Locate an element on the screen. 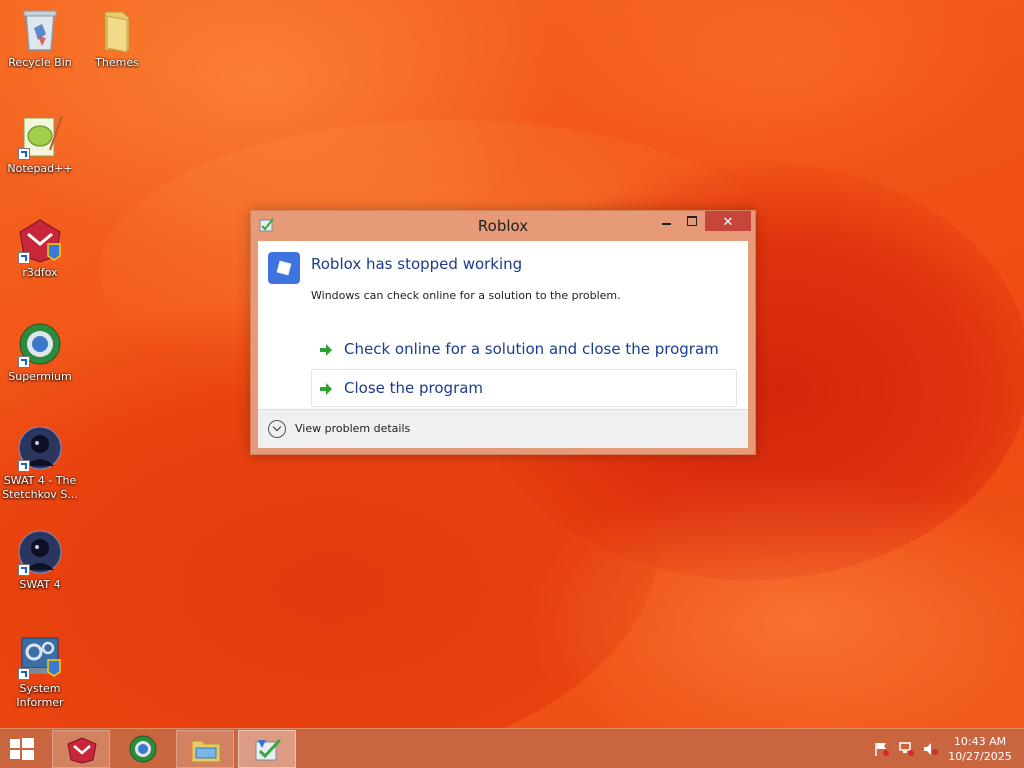 This screenshot has height=768, width=1024. maximize-button is located at coordinates (692, 221).